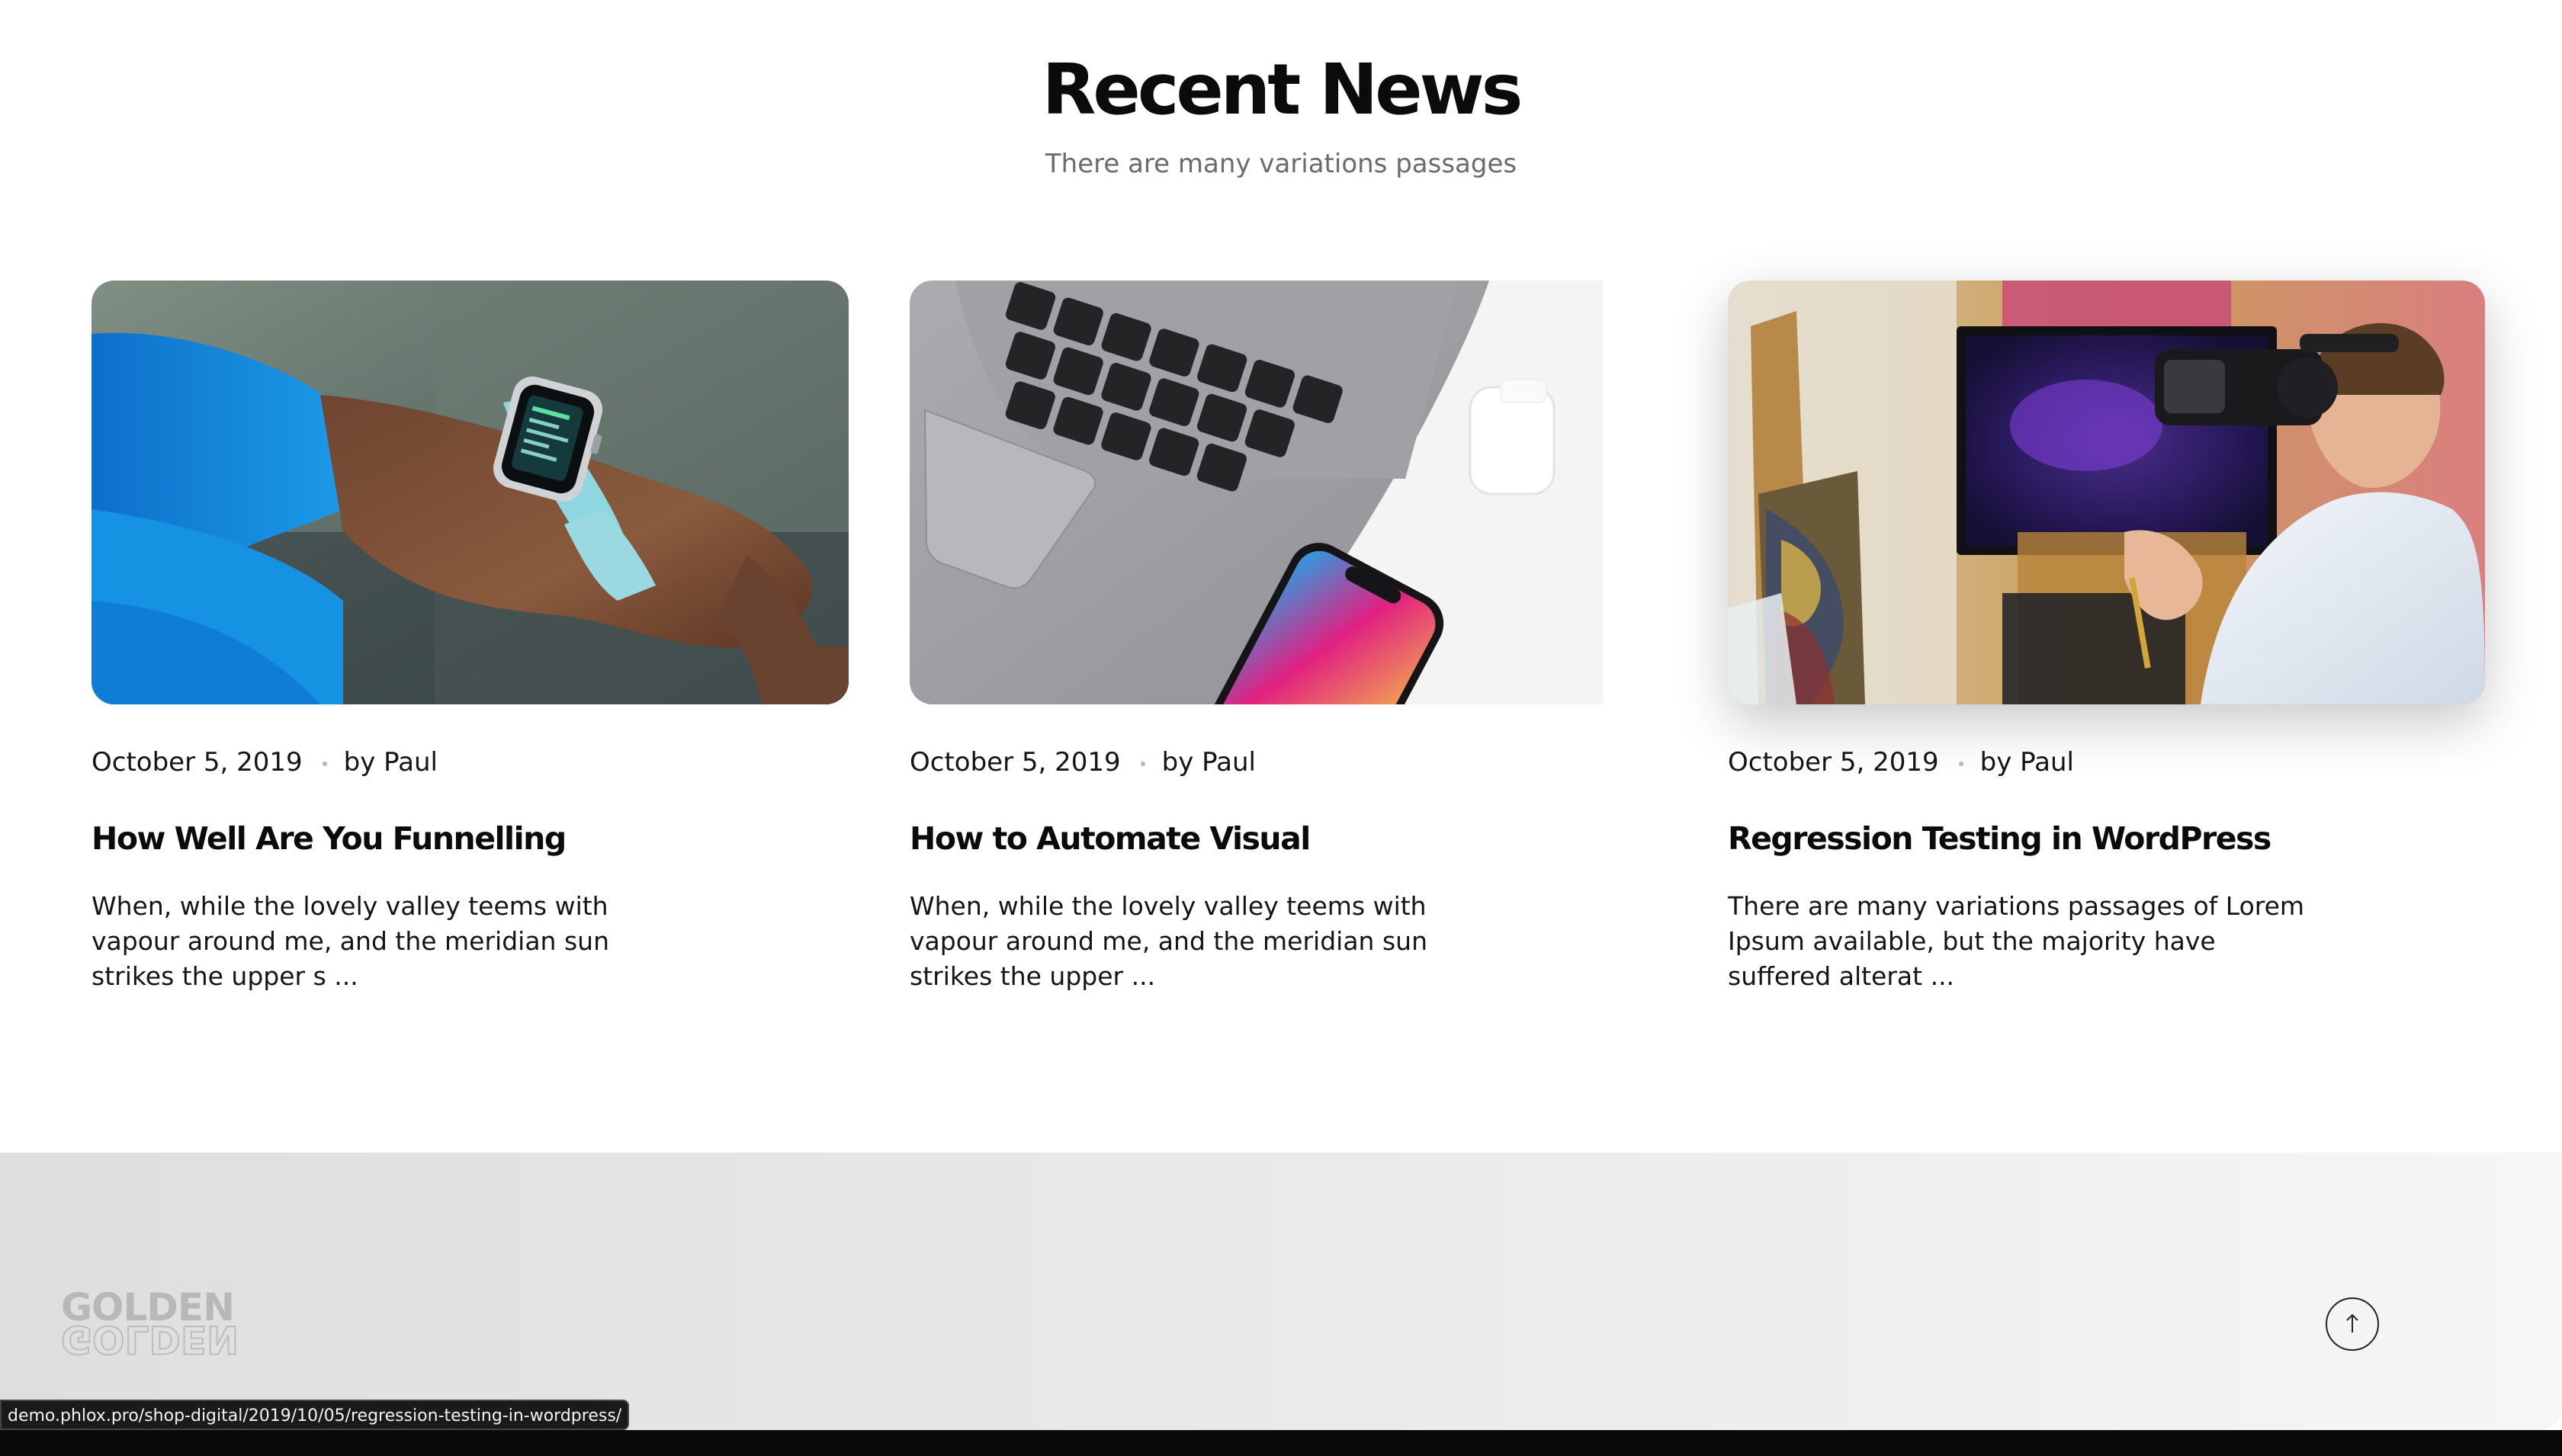  What do you see at coordinates (1999, 838) in the screenshot?
I see `post-title-link: Regression Testing in WordPress` at bounding box center [1999, 838].